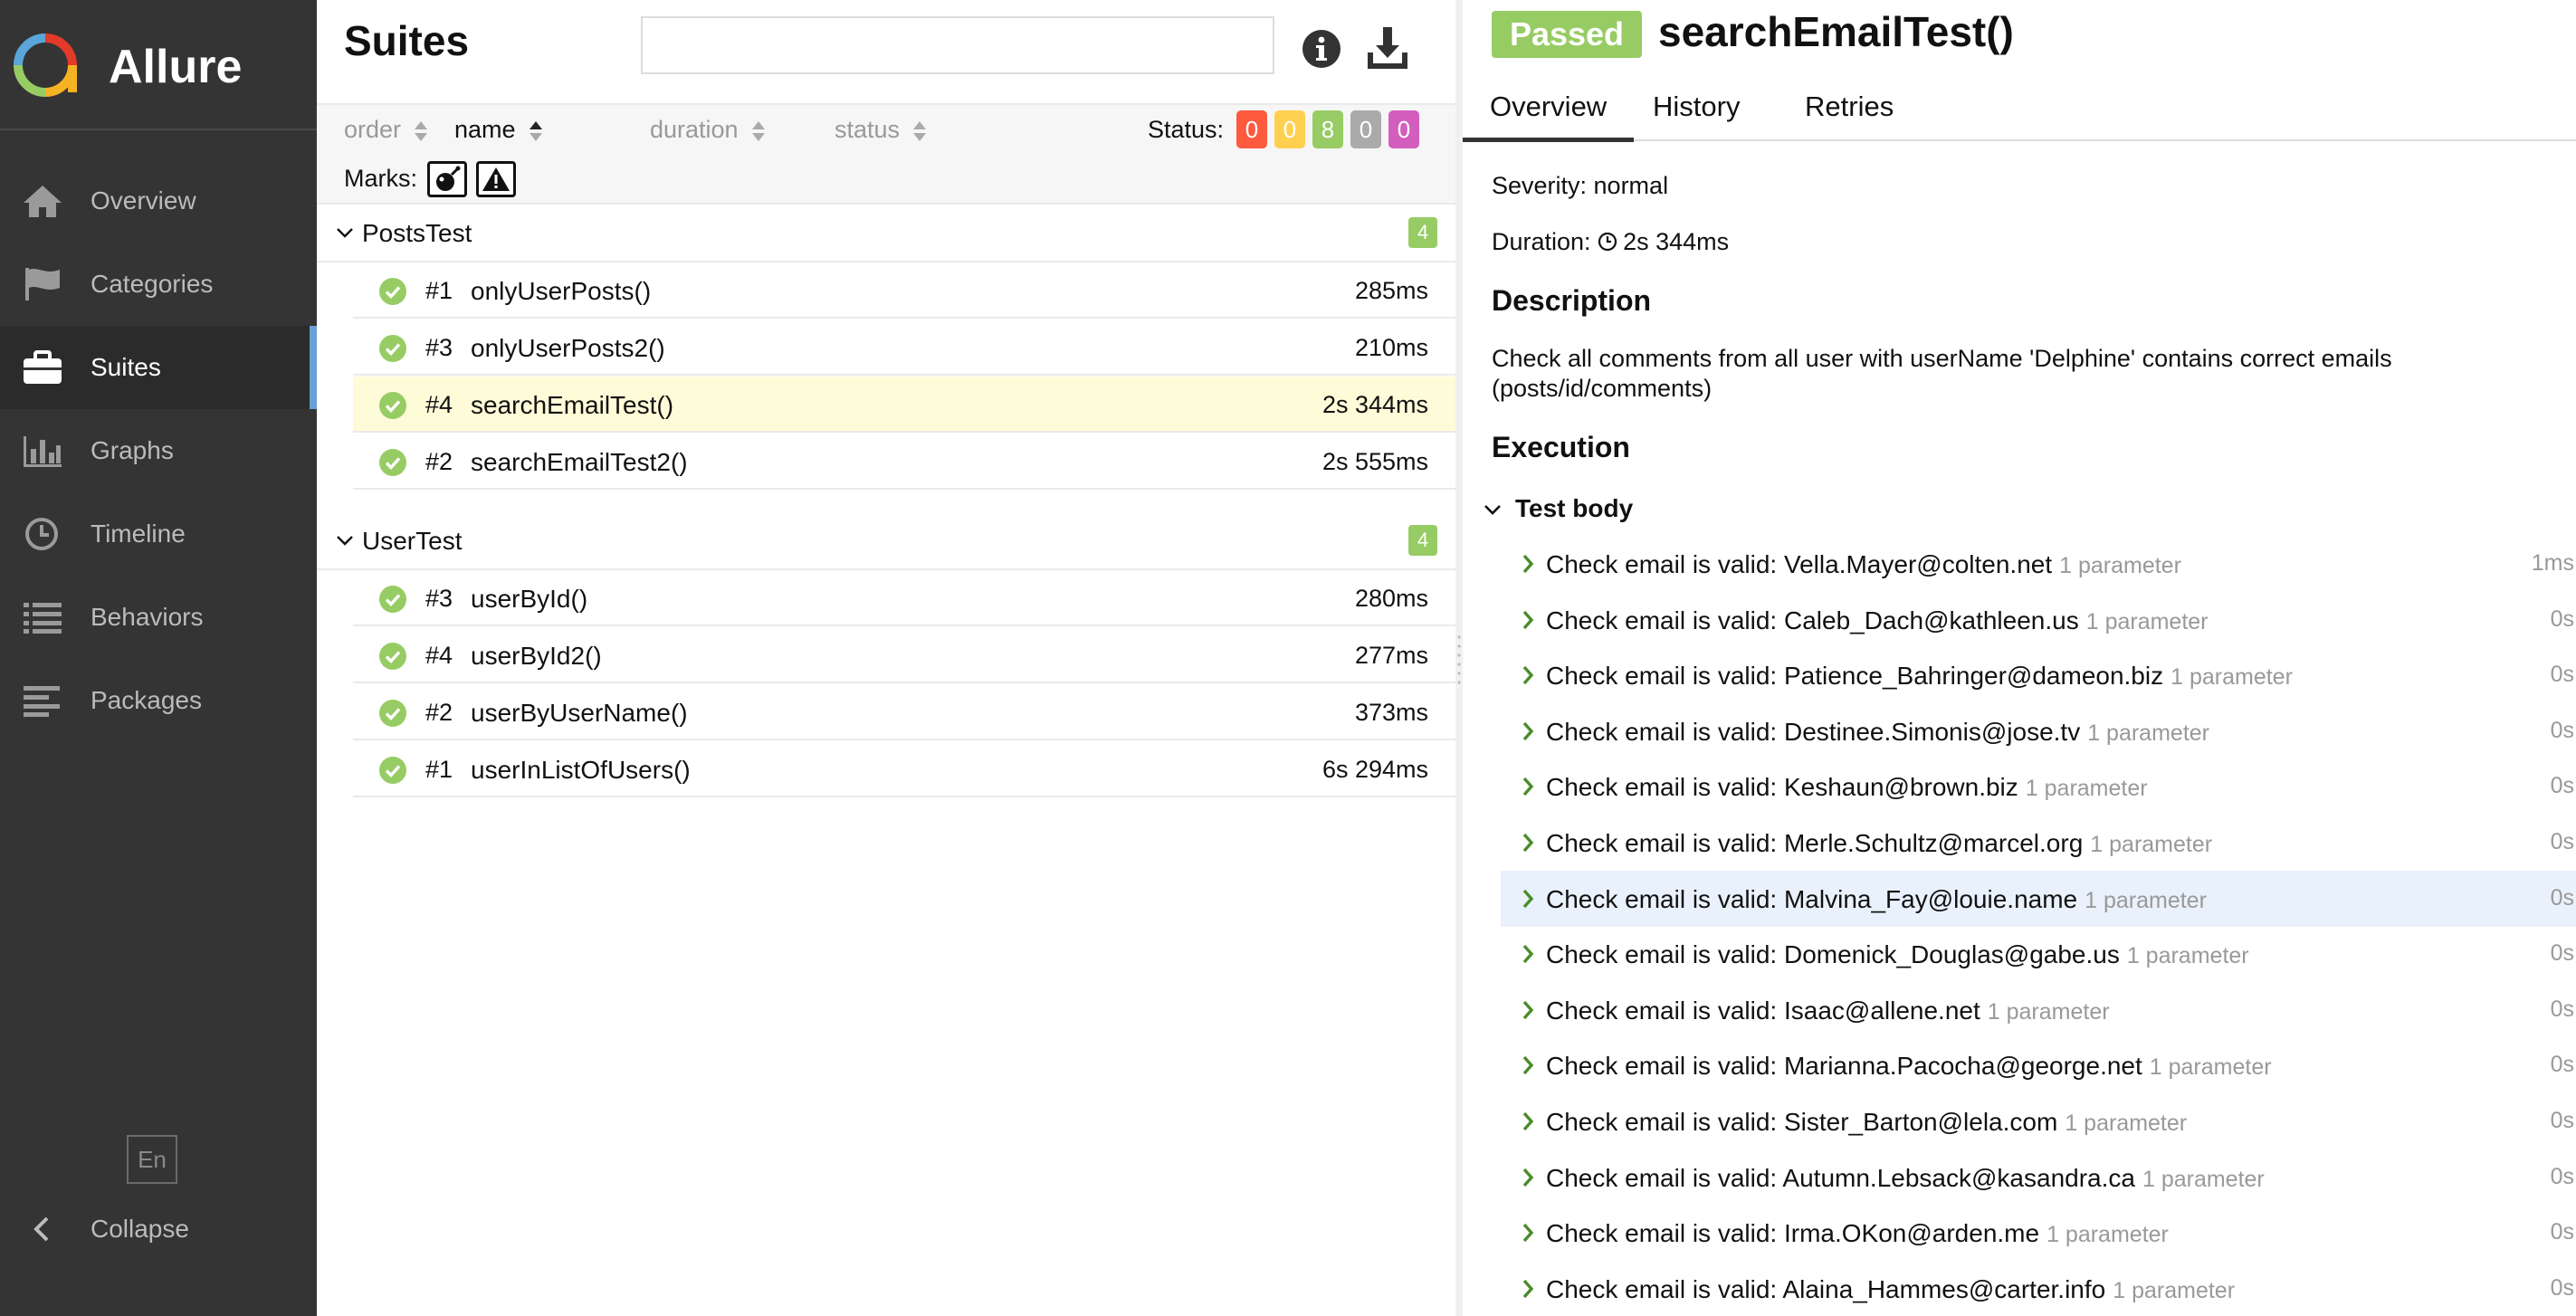 The image size is (2576, 1316). What do you see at coordinates (886, 541) in the screenshot?
I see `suite-group-row: UserTest 4` at bounding box center [886, 541].